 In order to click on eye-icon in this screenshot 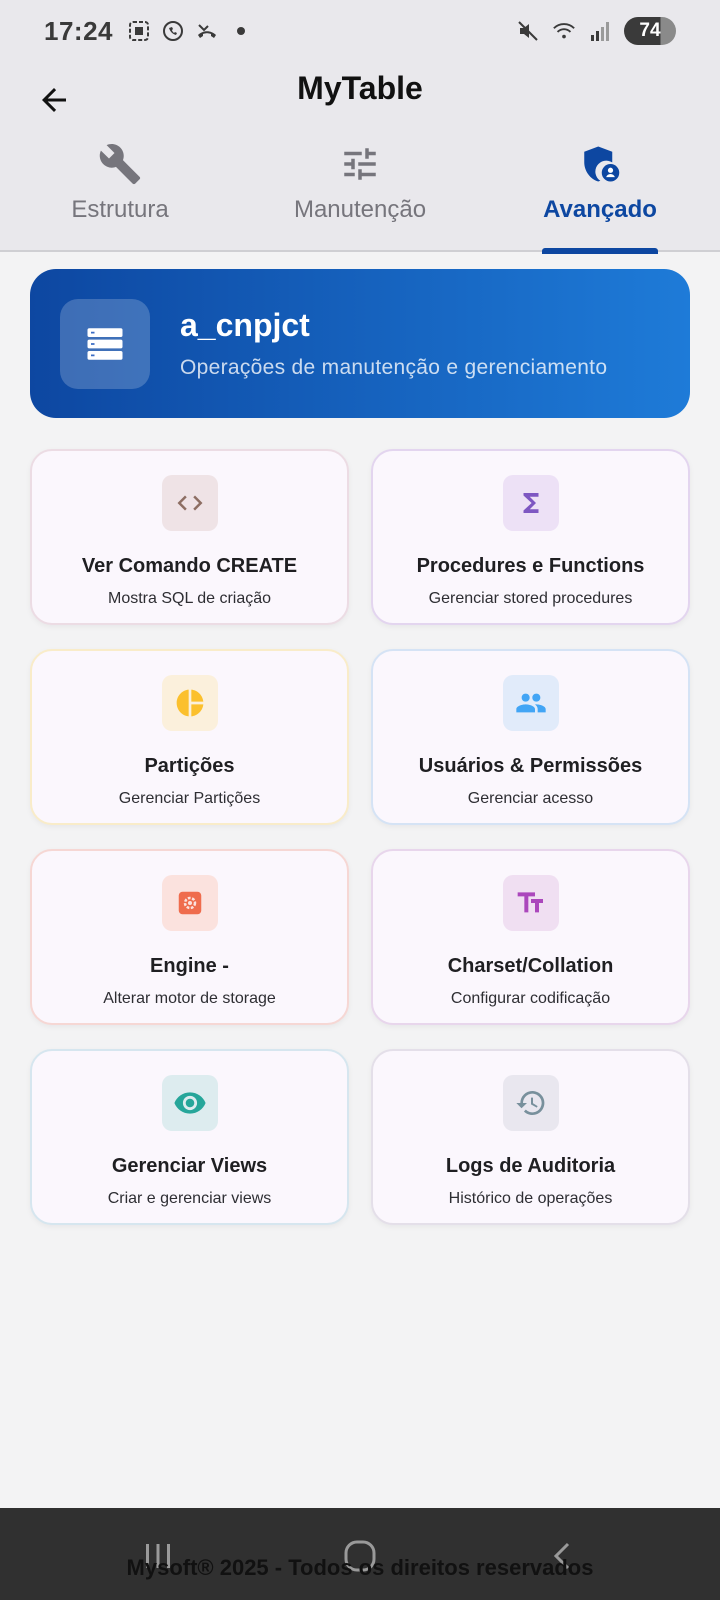, I will do `click(189, 1103)`.